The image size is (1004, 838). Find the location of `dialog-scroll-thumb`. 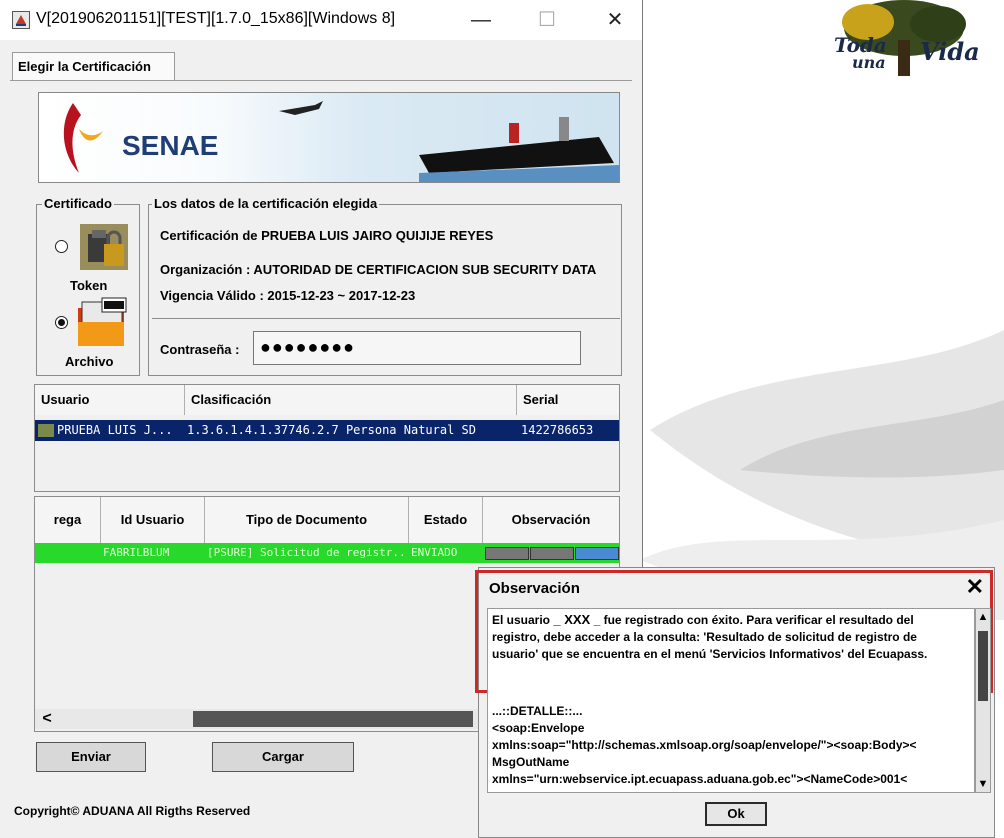

dialog-scroll-thumb is located at coordinates (983, 666).